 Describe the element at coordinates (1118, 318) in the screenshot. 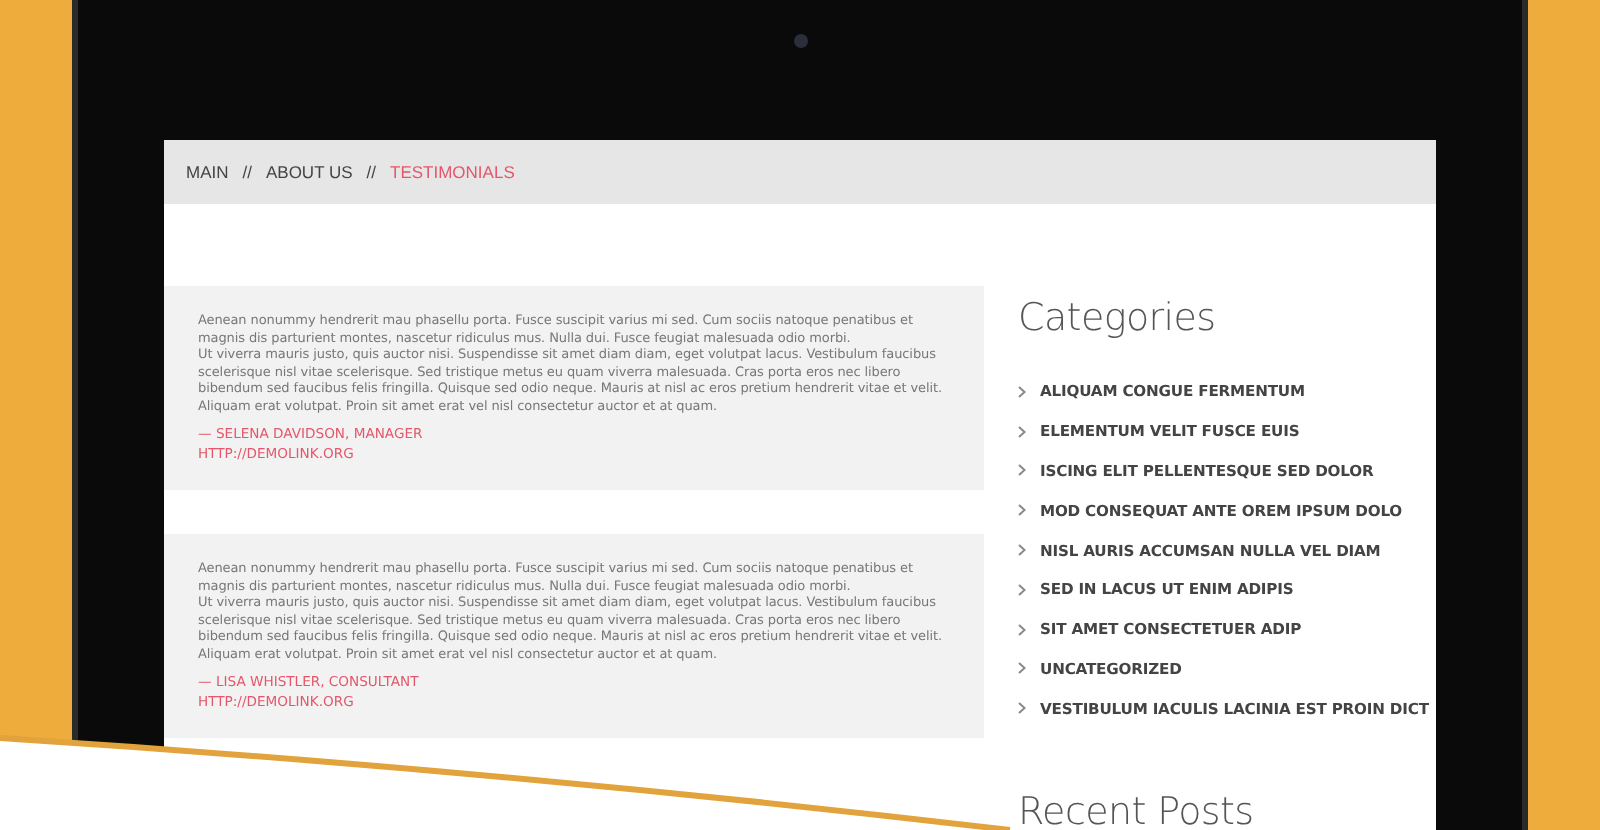

I see `widget-heading: Categories` at that location.